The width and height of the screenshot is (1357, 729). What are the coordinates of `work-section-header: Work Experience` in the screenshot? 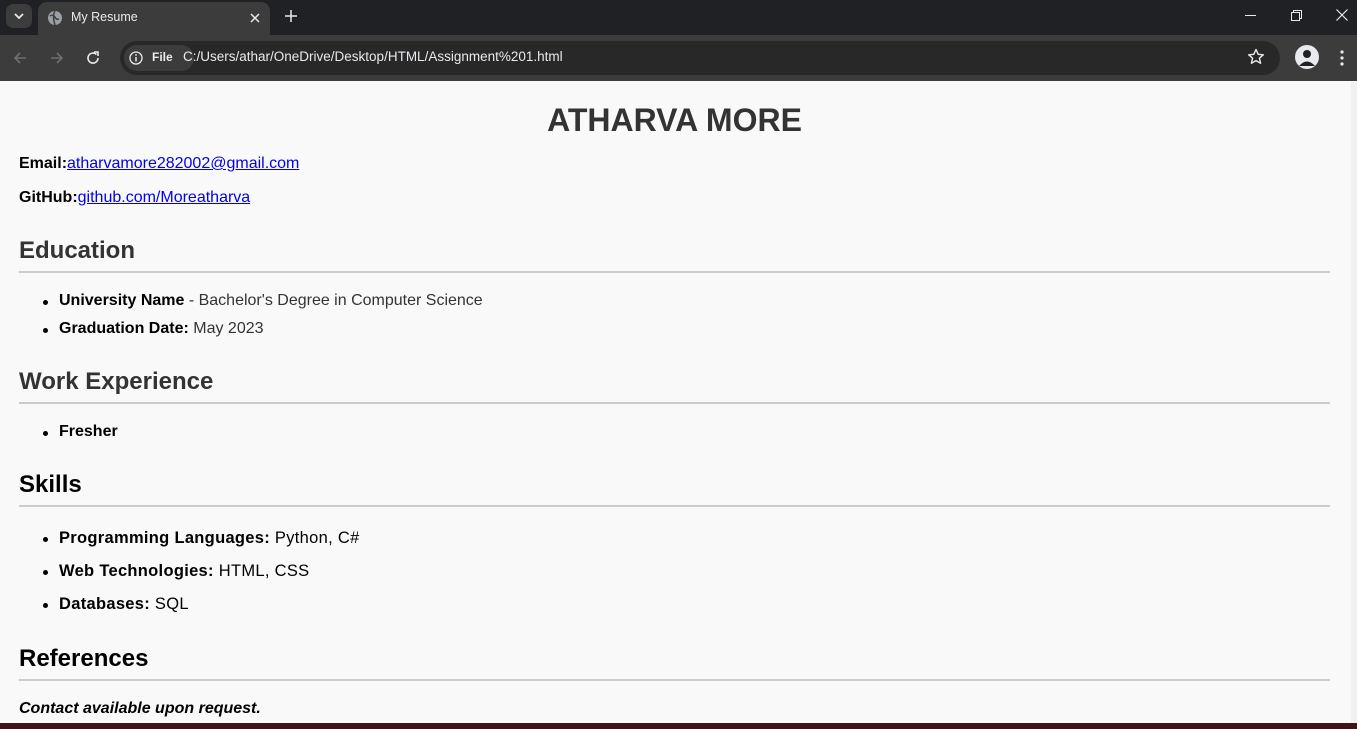 It's located at (674, 386).